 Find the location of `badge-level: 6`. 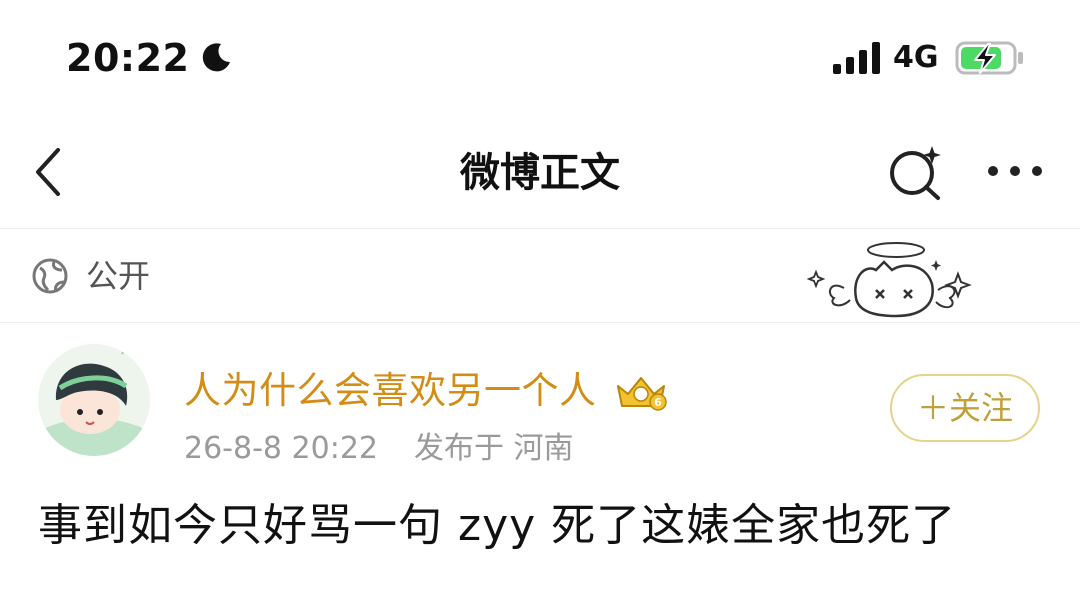

badge-level: 6 is located at coordinates (658, 402).